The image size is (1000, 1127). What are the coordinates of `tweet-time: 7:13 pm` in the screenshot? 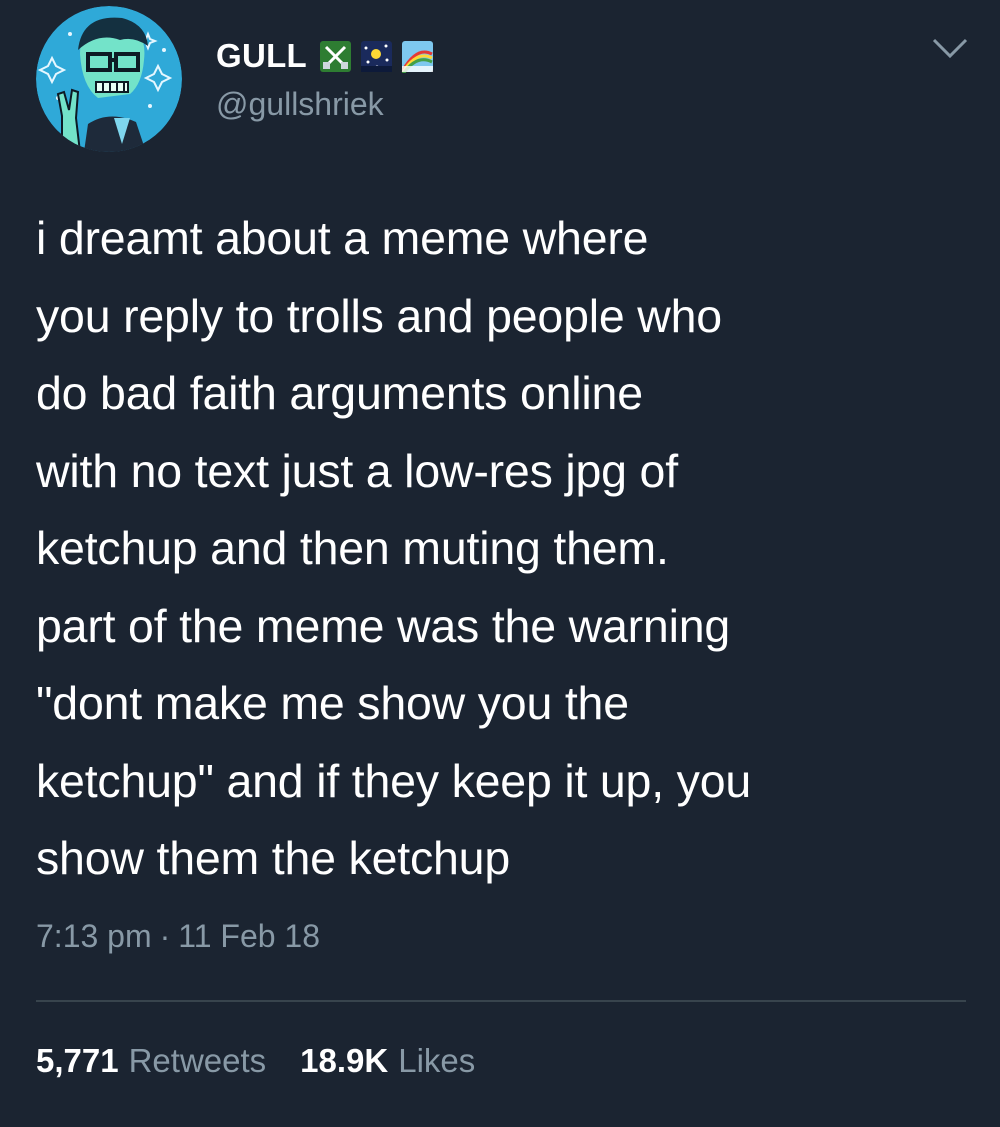 It's located at (94, 936).